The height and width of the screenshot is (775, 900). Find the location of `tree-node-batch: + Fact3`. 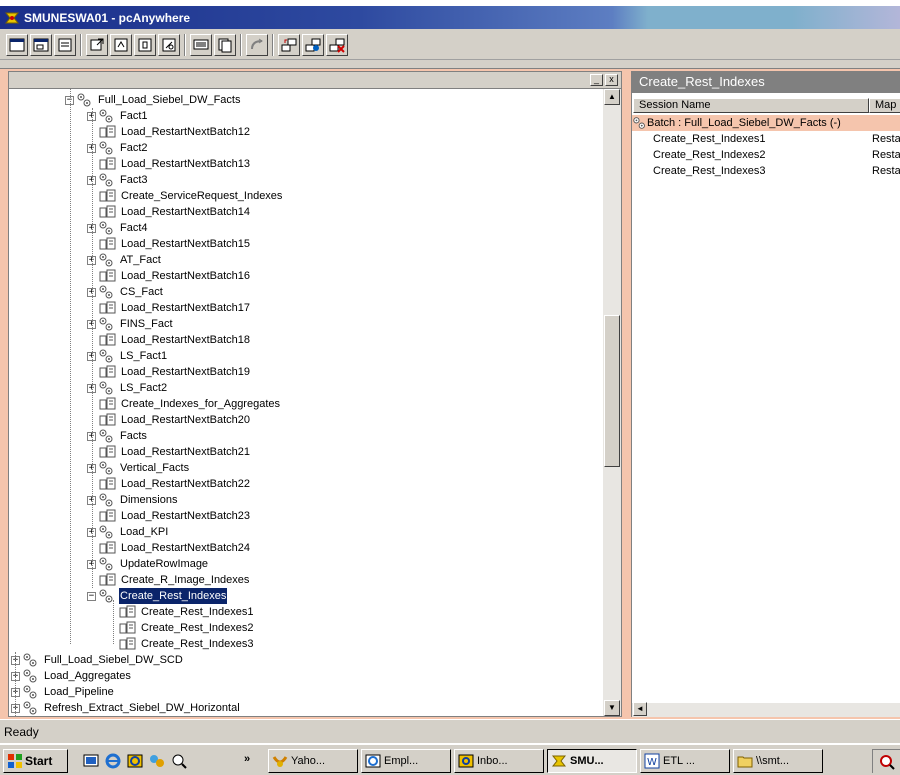

tree-node-batch: + Fact3 is located at coordinates (118, 180).